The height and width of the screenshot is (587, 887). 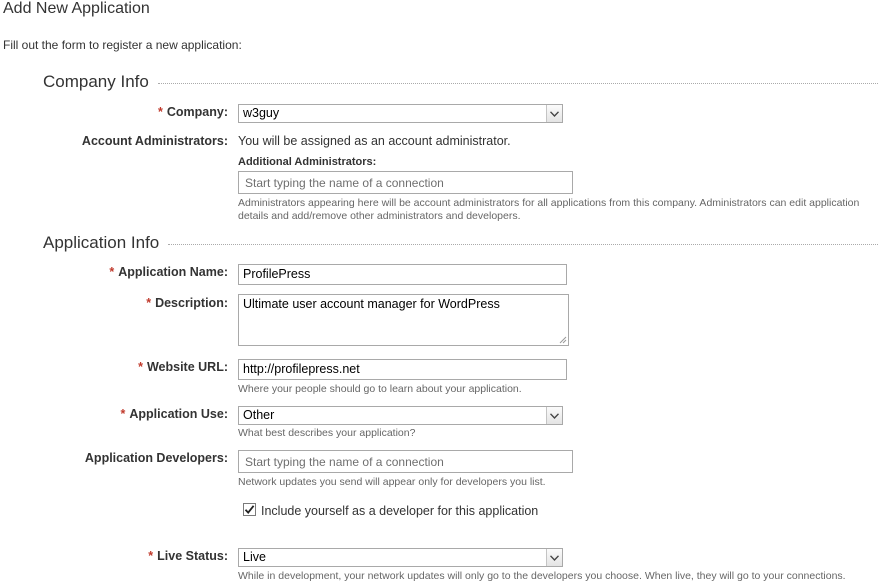 I want to click on application-name-input: ProfilePress, so click(x=402, y=274).